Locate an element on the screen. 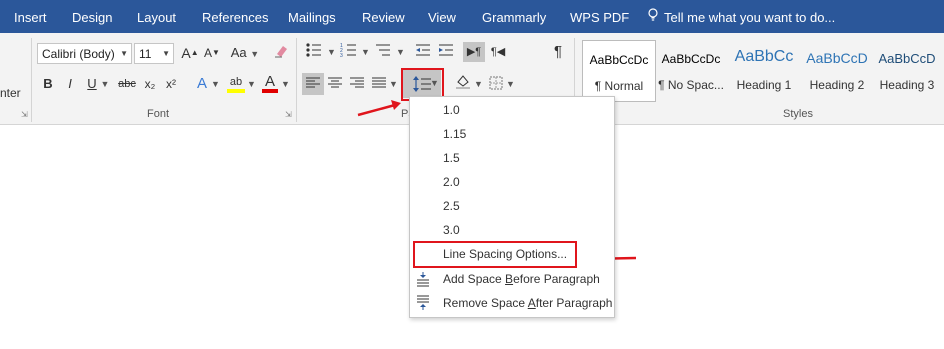  multilevel-list-icon is located at coordinates (384, 53).